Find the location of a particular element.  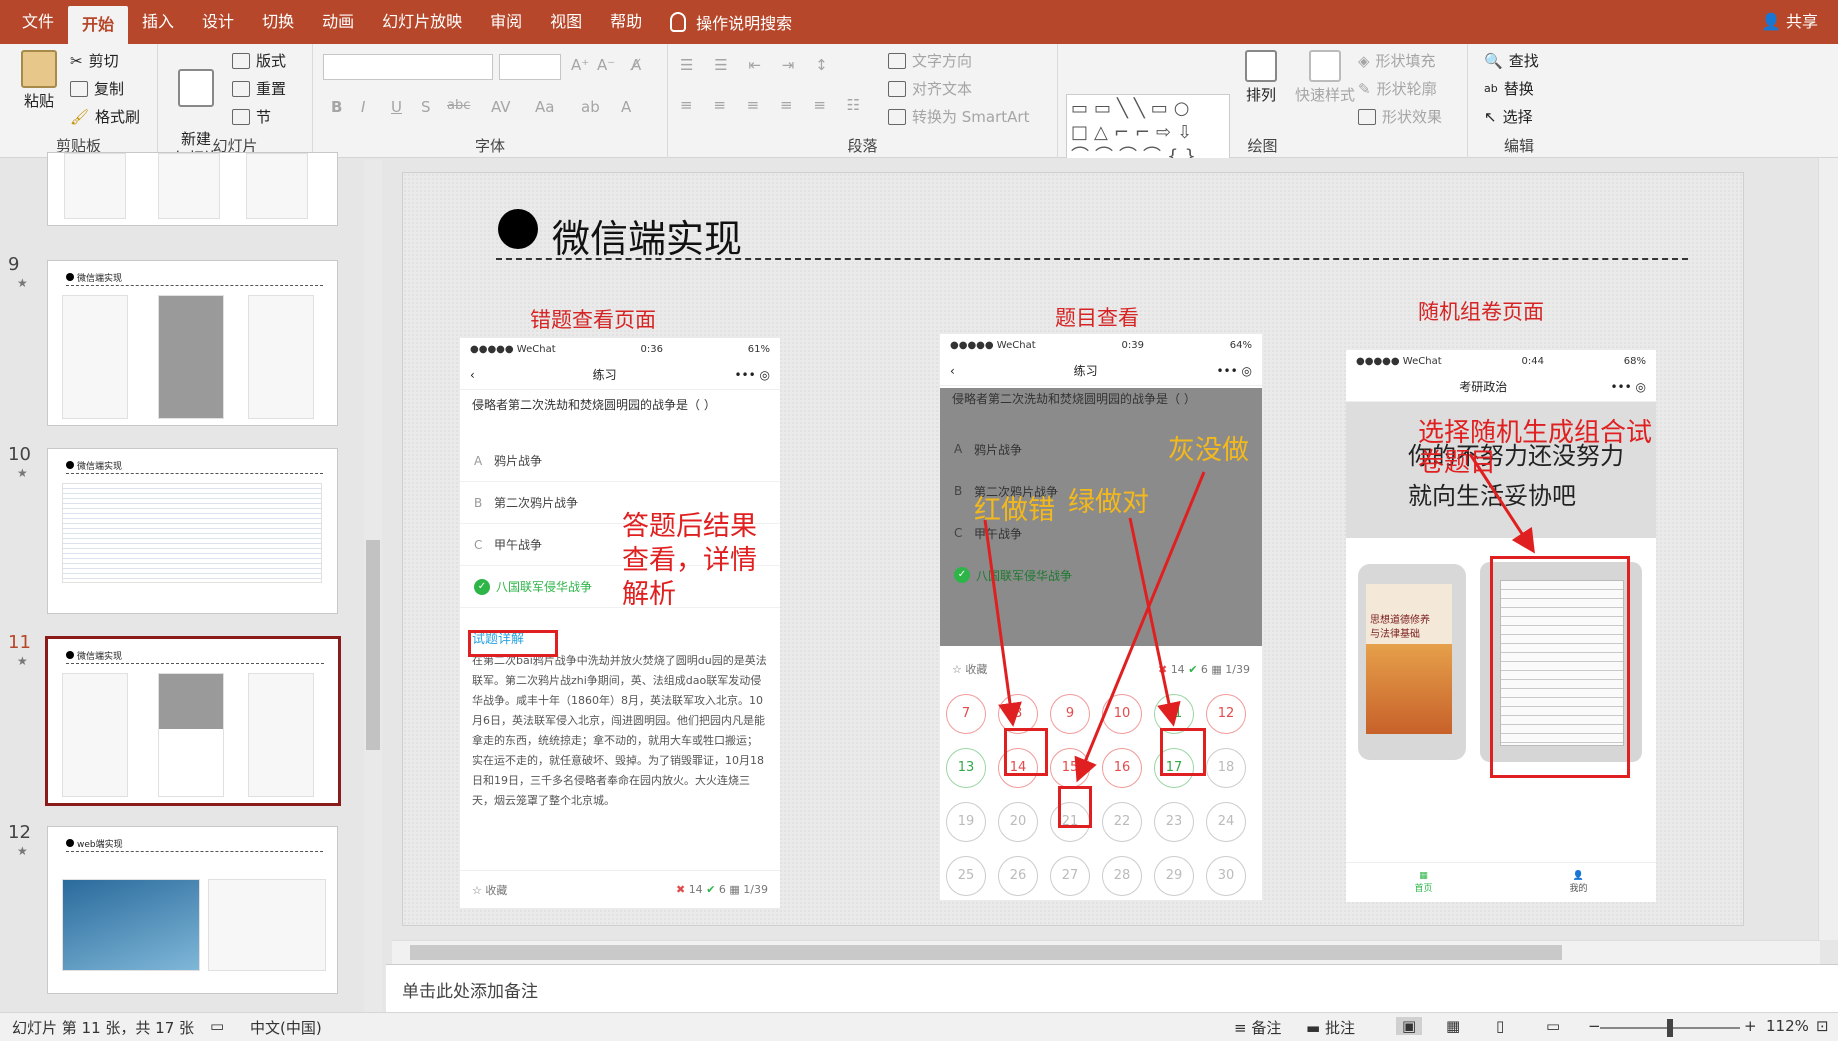

tab-slideshow: 幻灯片放映 is located at coordinates (422, 22).